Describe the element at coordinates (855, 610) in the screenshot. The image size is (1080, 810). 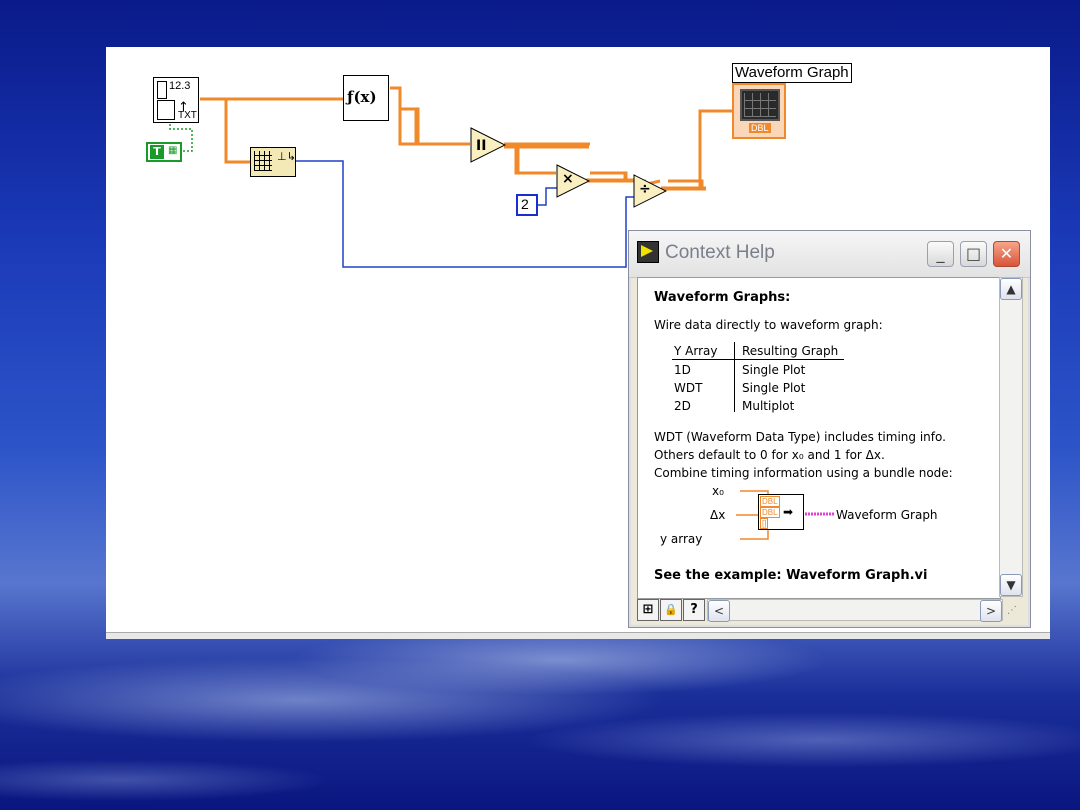
I see `help-horizontal-scrollbar: < >` at that location.